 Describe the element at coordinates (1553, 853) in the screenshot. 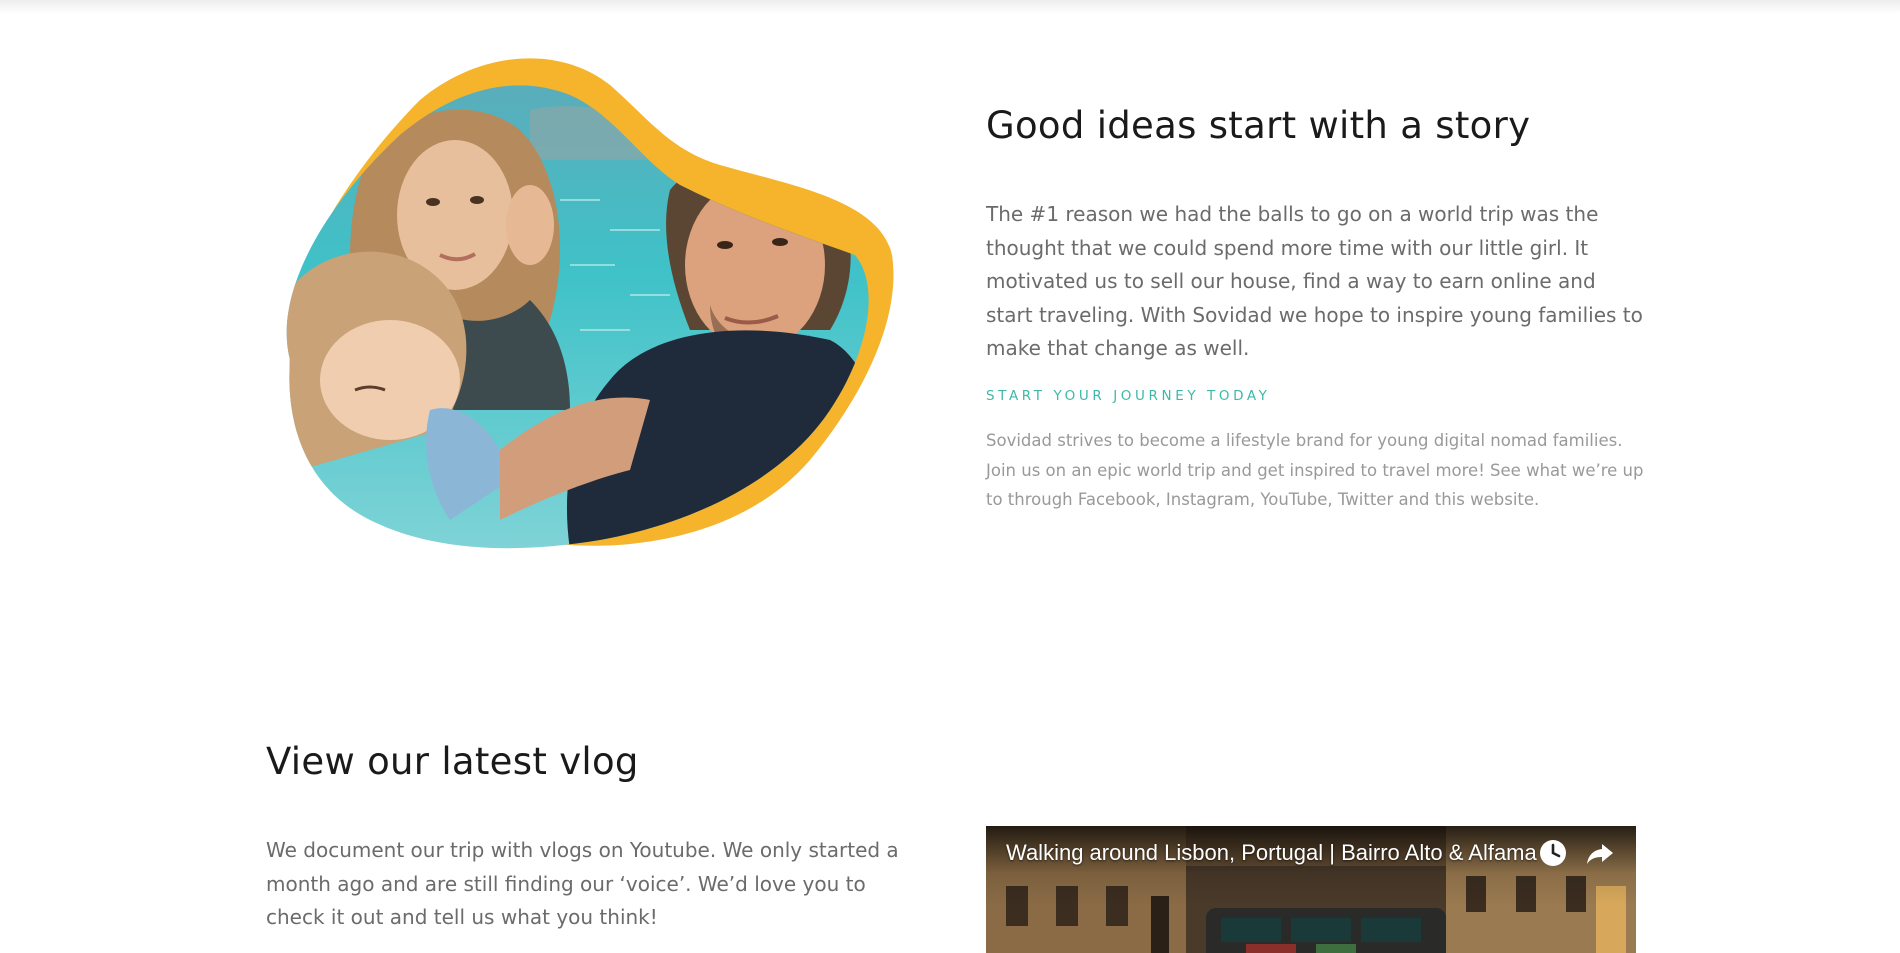

I see `clock-icon` at that location.